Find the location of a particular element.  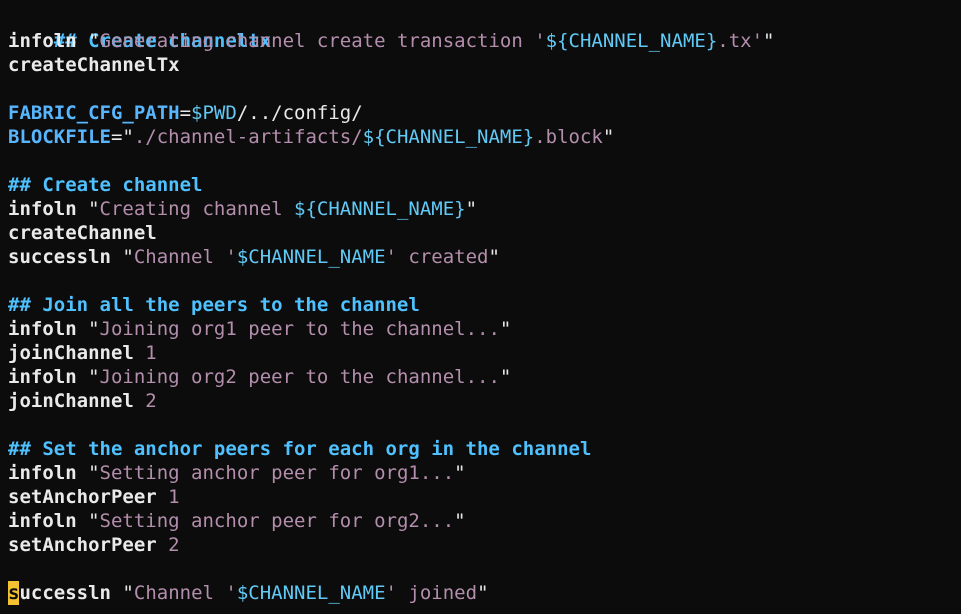

string: Creating channel is located at coordinates (197, 209).